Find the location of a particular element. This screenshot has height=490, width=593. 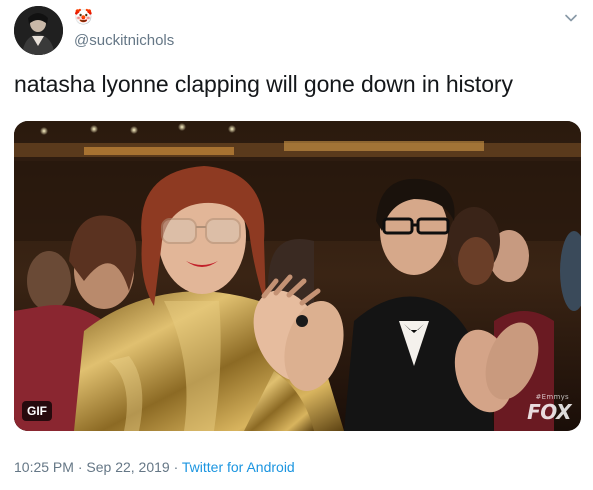

avatar is located at coordinates (38, 30).